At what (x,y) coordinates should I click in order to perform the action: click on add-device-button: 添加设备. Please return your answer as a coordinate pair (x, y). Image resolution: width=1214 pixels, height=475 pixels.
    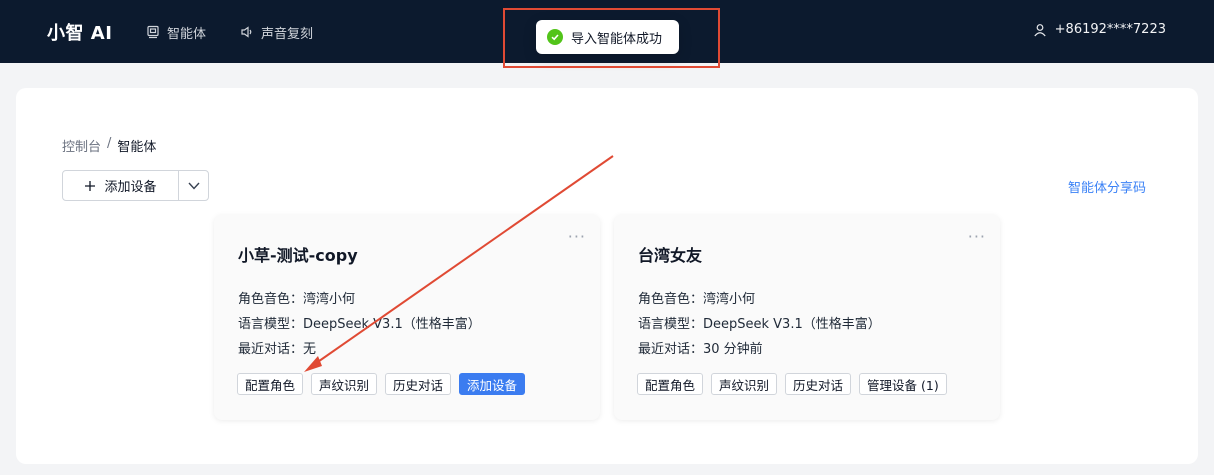
    Looking at the image, I should click on (121, 185).